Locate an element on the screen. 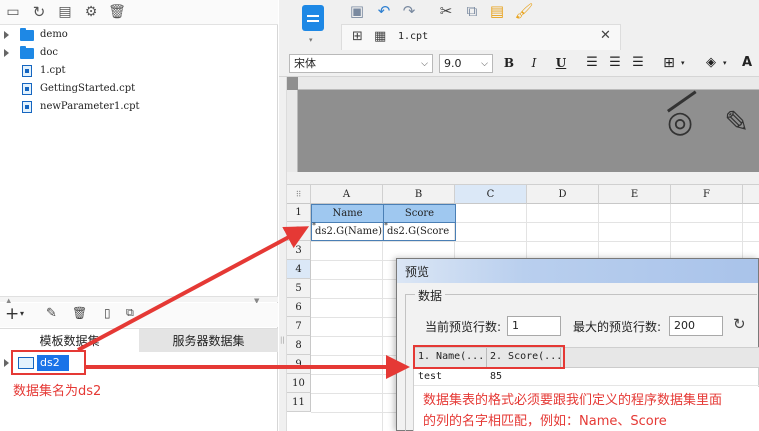 Image resolution: width=759 pixels, height=431 pixels. font-size-value: 9.0 is located at coordinates (453, 63).